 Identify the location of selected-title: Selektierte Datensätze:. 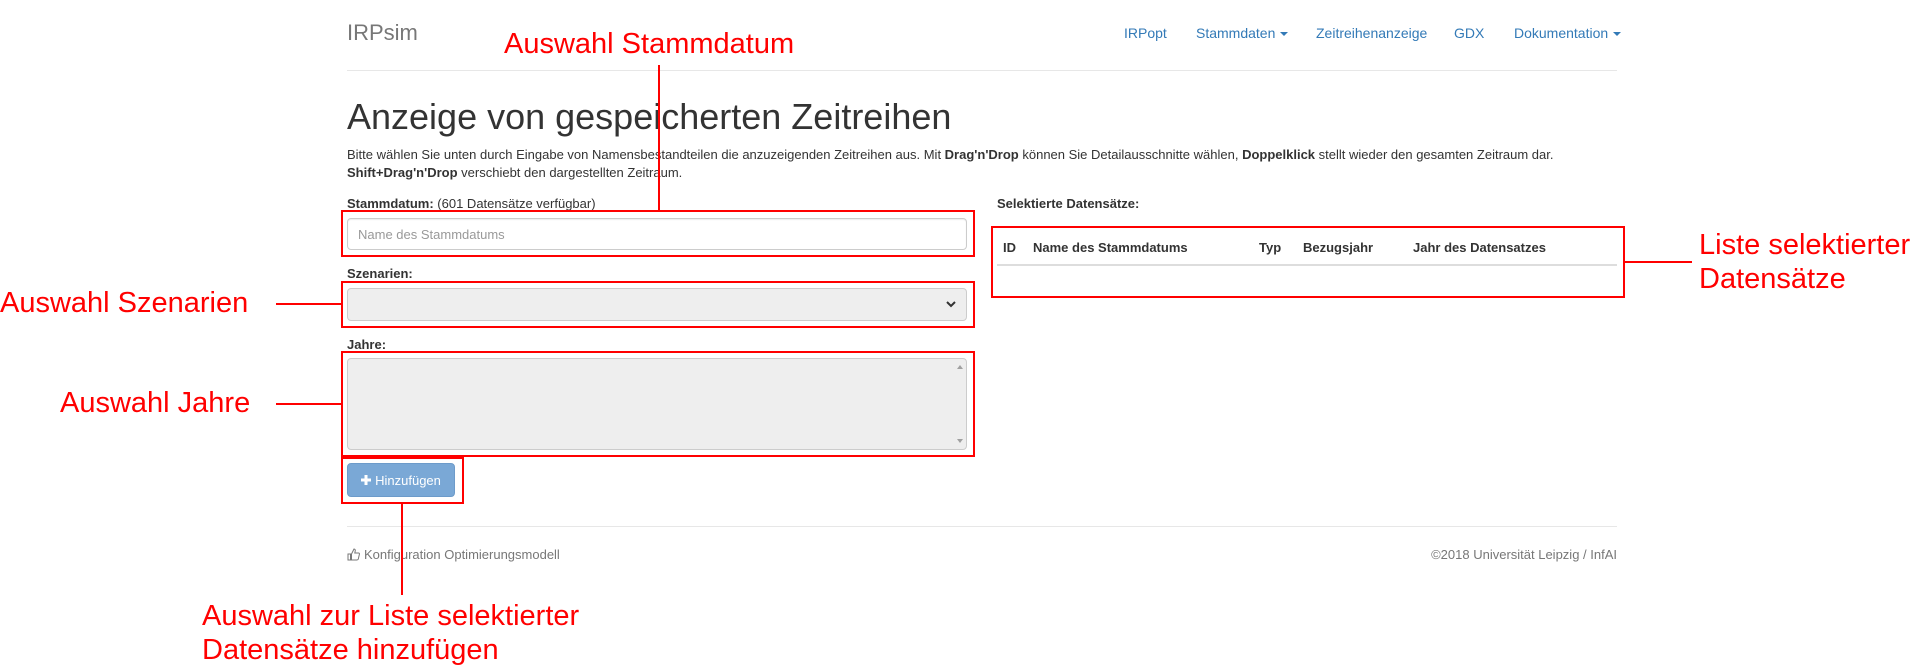
(1068, 203).